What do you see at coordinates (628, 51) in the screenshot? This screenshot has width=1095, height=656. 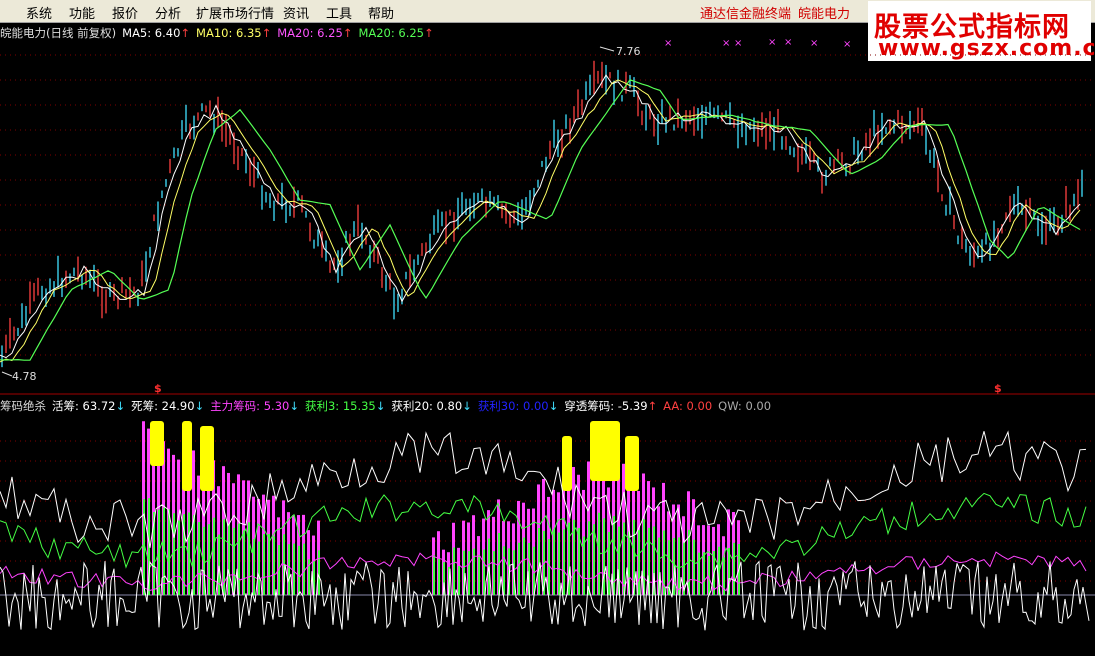 I see `high-price-label: 7.76` at bounding box center [628, 51].